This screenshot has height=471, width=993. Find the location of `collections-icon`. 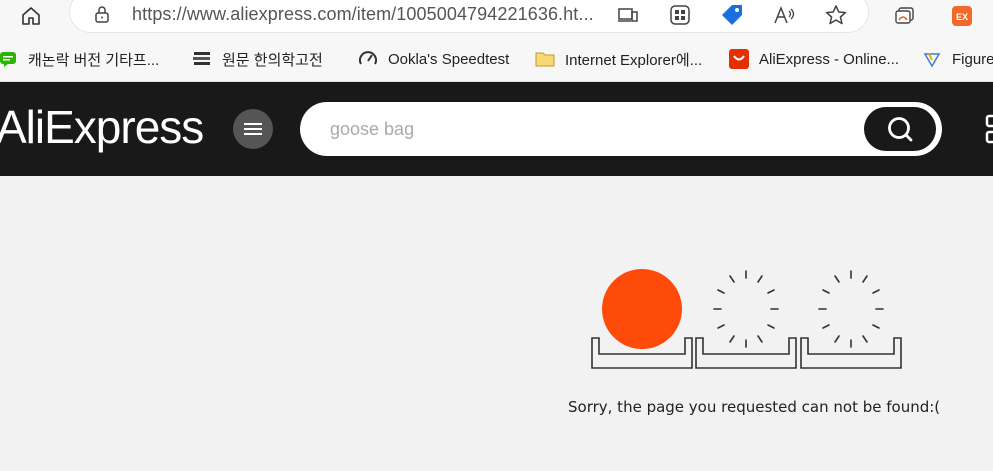

collections-icon is located at coordinates (905, 16).